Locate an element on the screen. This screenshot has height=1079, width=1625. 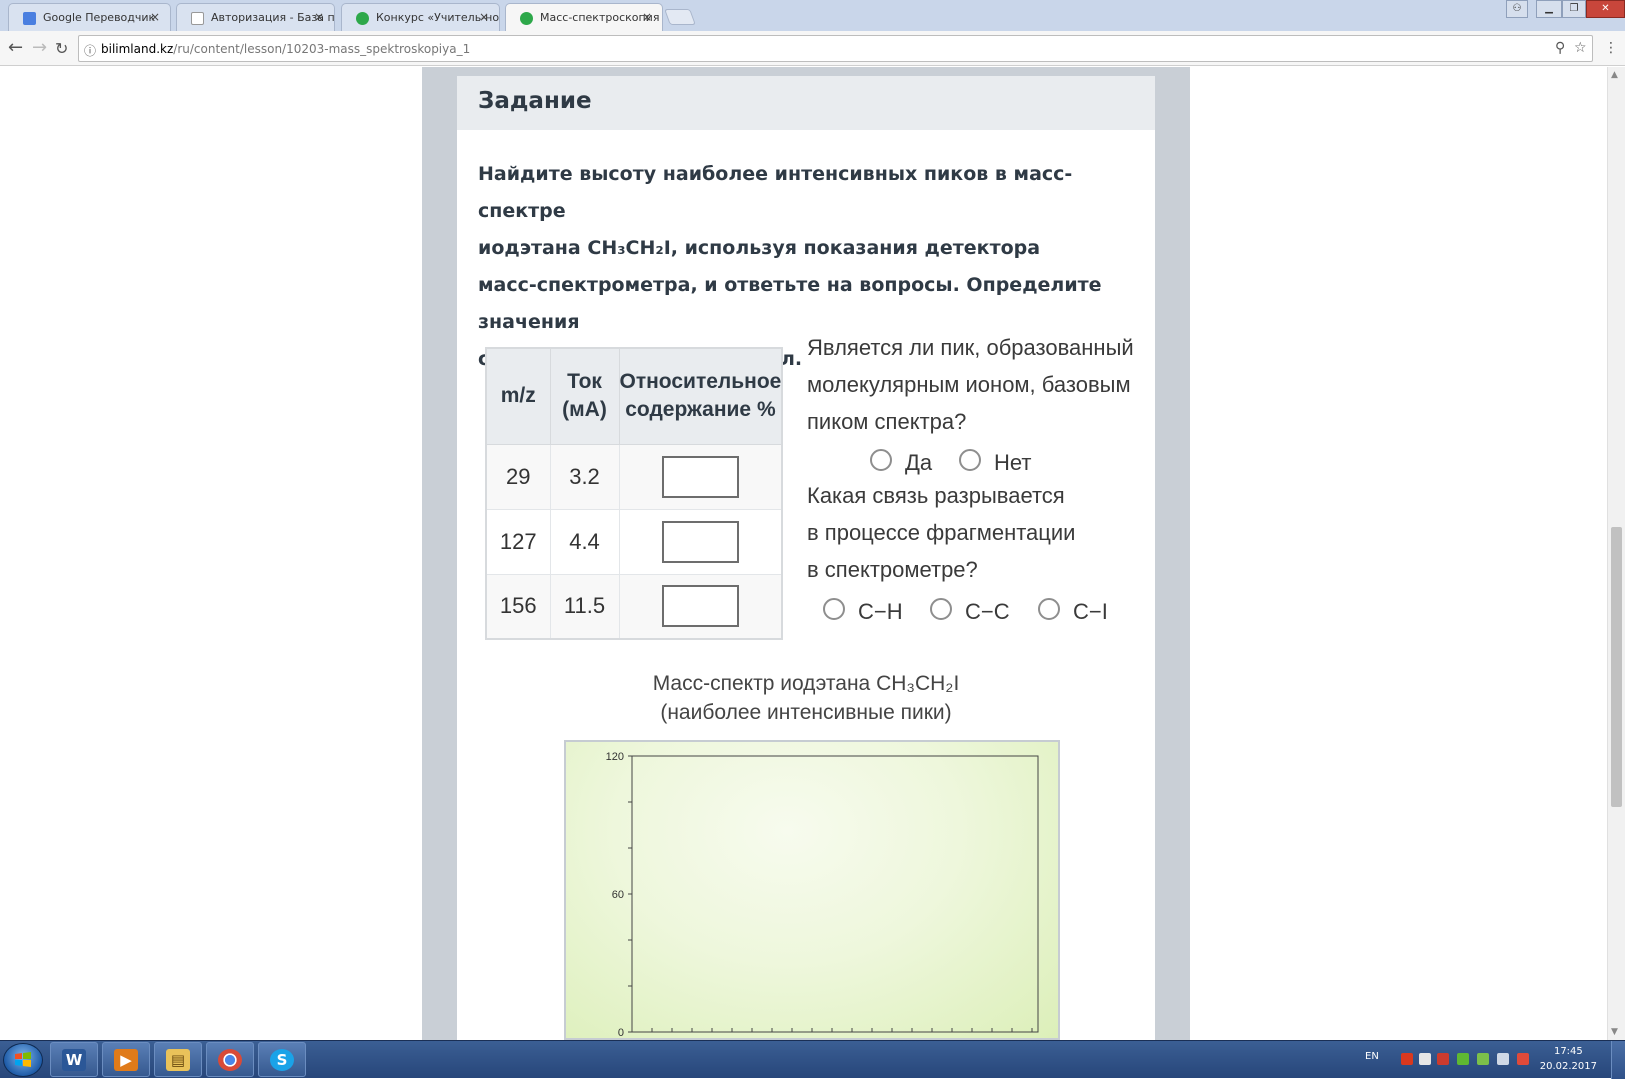
chart-area: 120 60 0 is located at coordinates (812, 890).